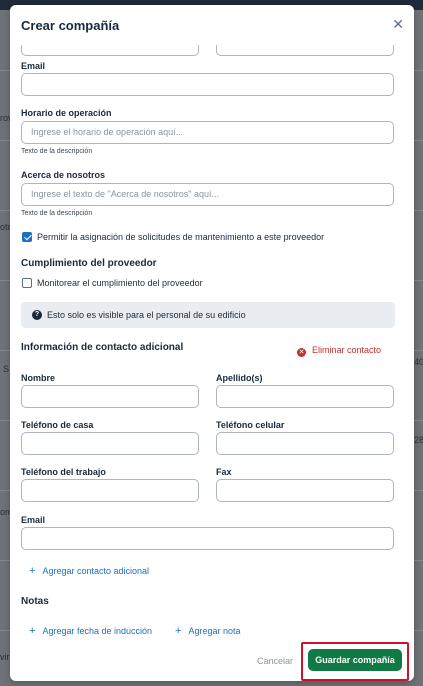  Describe the element at coordinates (418, 362) in the screenshot. I see `bg-text-fragment: 40` at that location.